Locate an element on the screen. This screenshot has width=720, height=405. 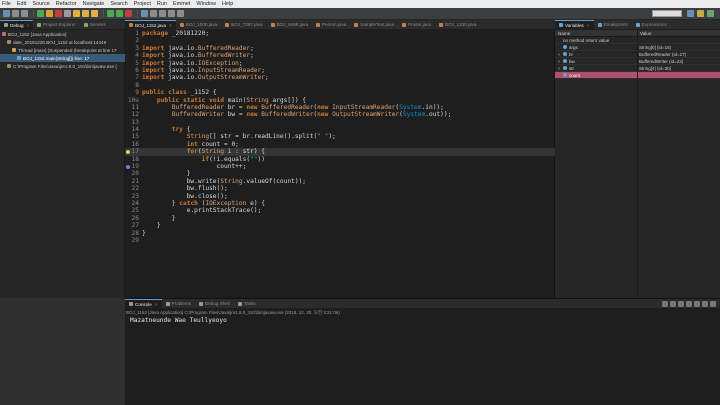
code-line: 2 is located at coordinates (340, 40).